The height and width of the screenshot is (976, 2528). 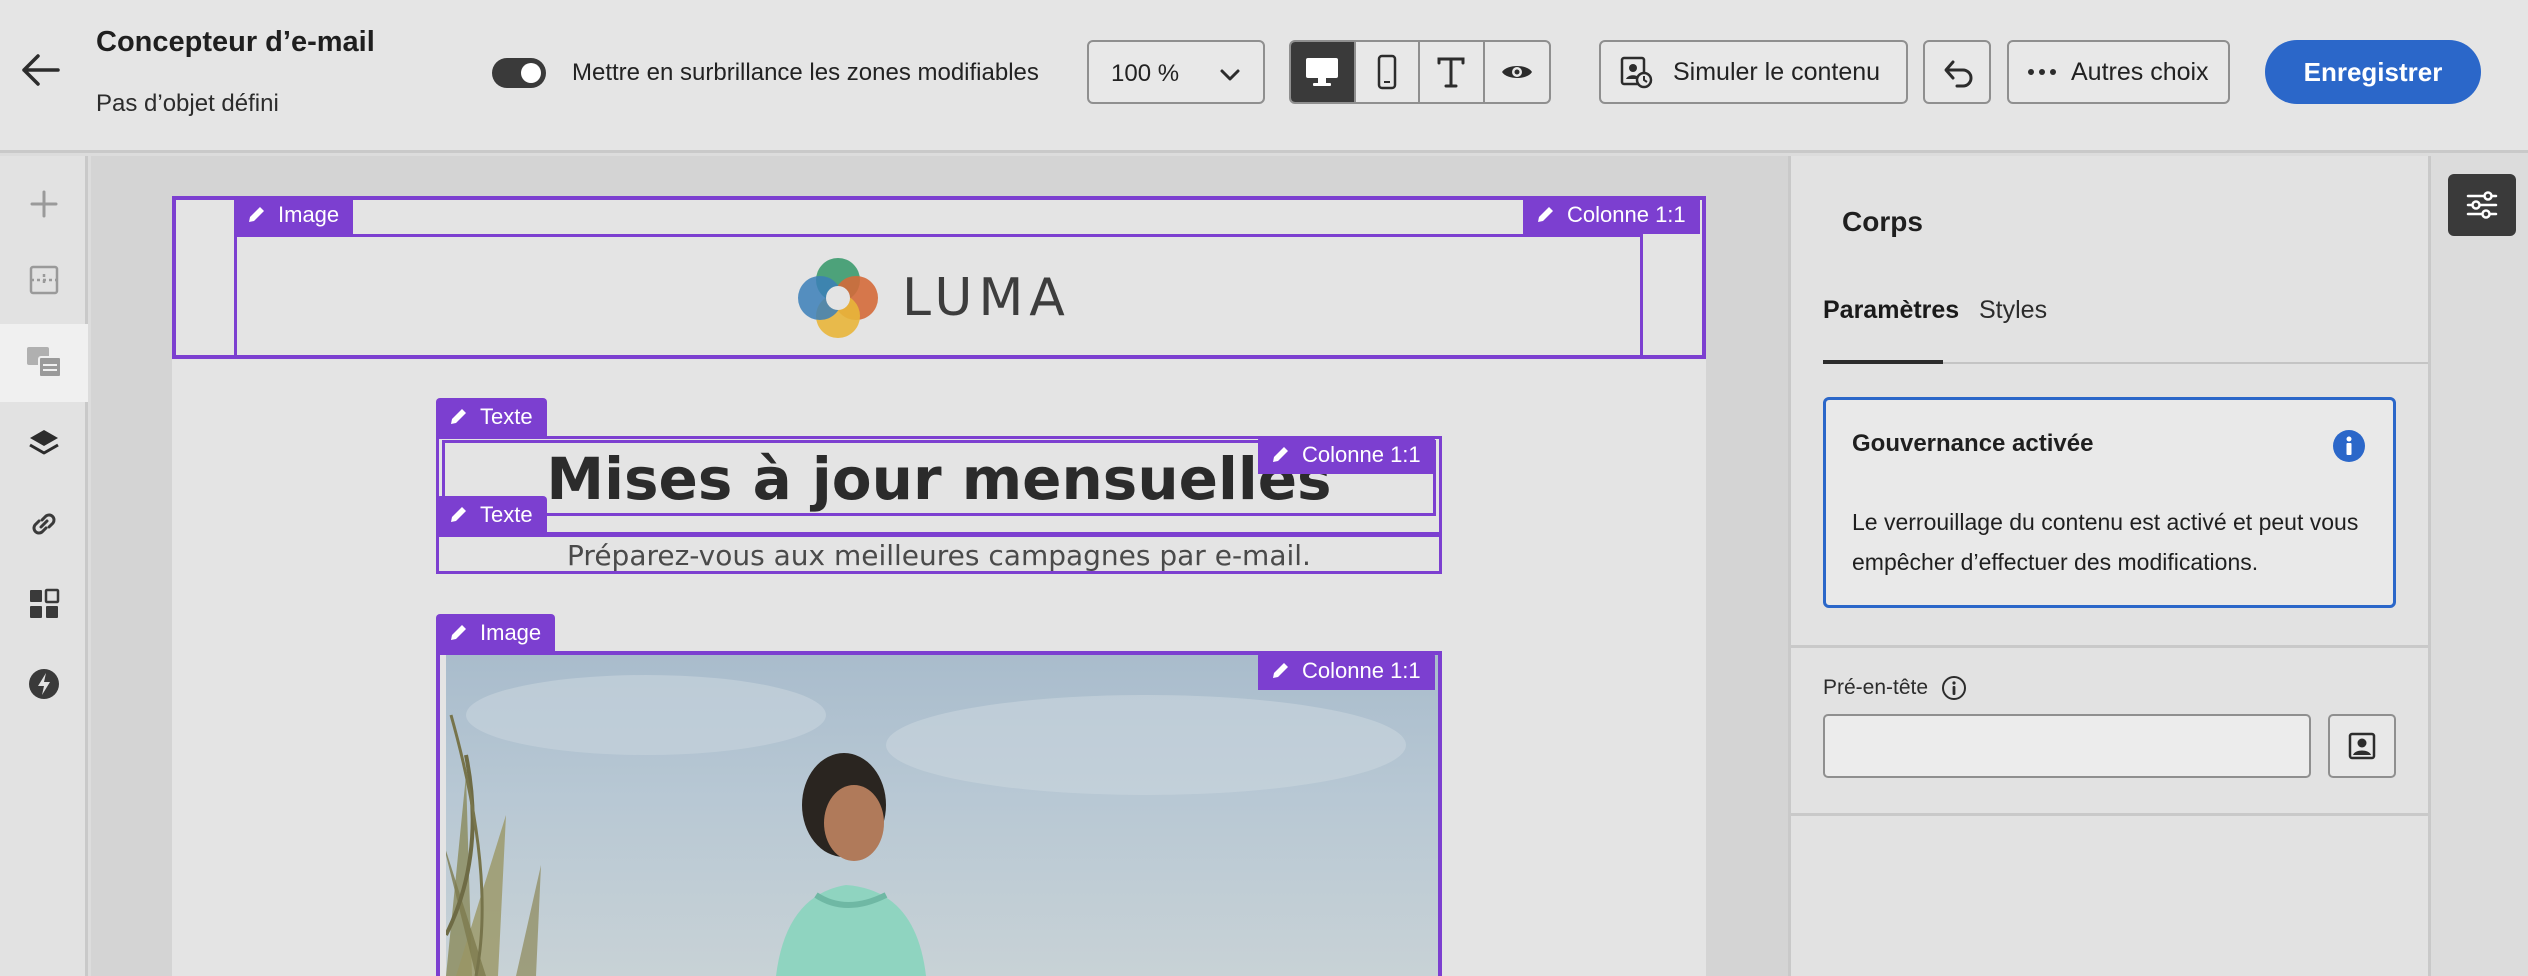 I want to click on luma-logo-mark, so click(x=838, y=298).